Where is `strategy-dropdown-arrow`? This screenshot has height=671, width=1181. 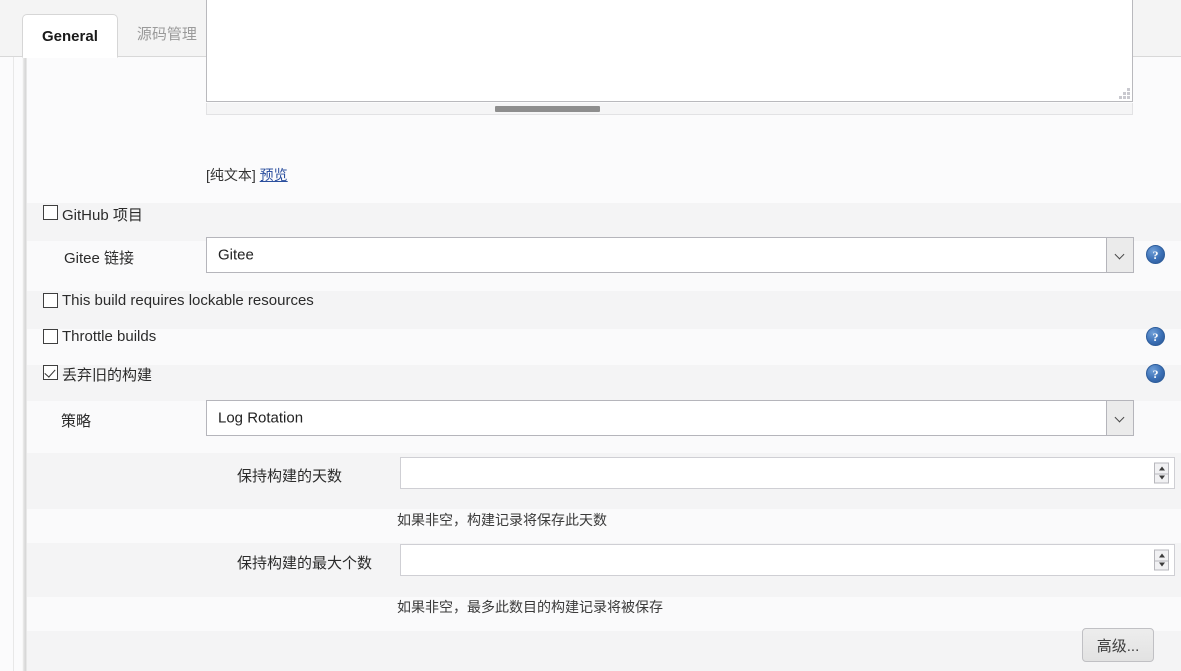 strategy-dropdown-arrow is located at coordinates (1119, 418).